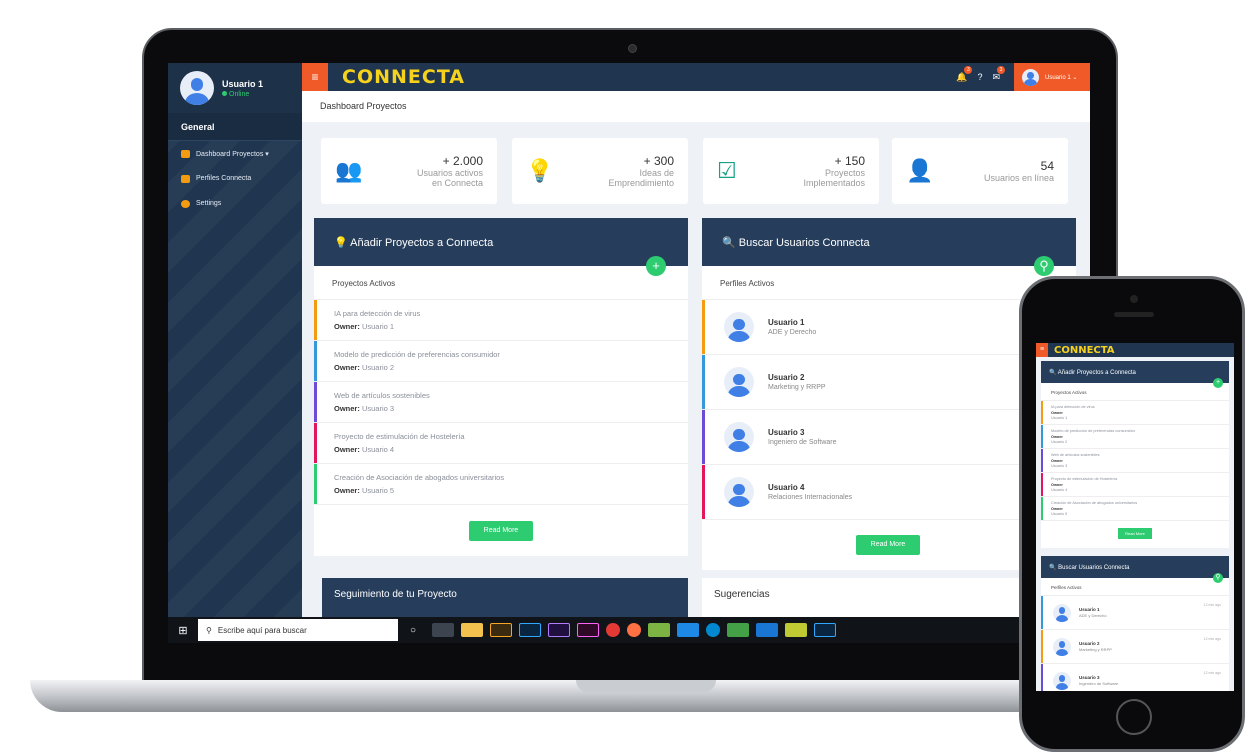  What do you see at coordinates (501, 247) in the screenshot?
I see `projects-panel-header: 💡 Añadir Proyectos a Connecta +` at bounding box center [501, 247].